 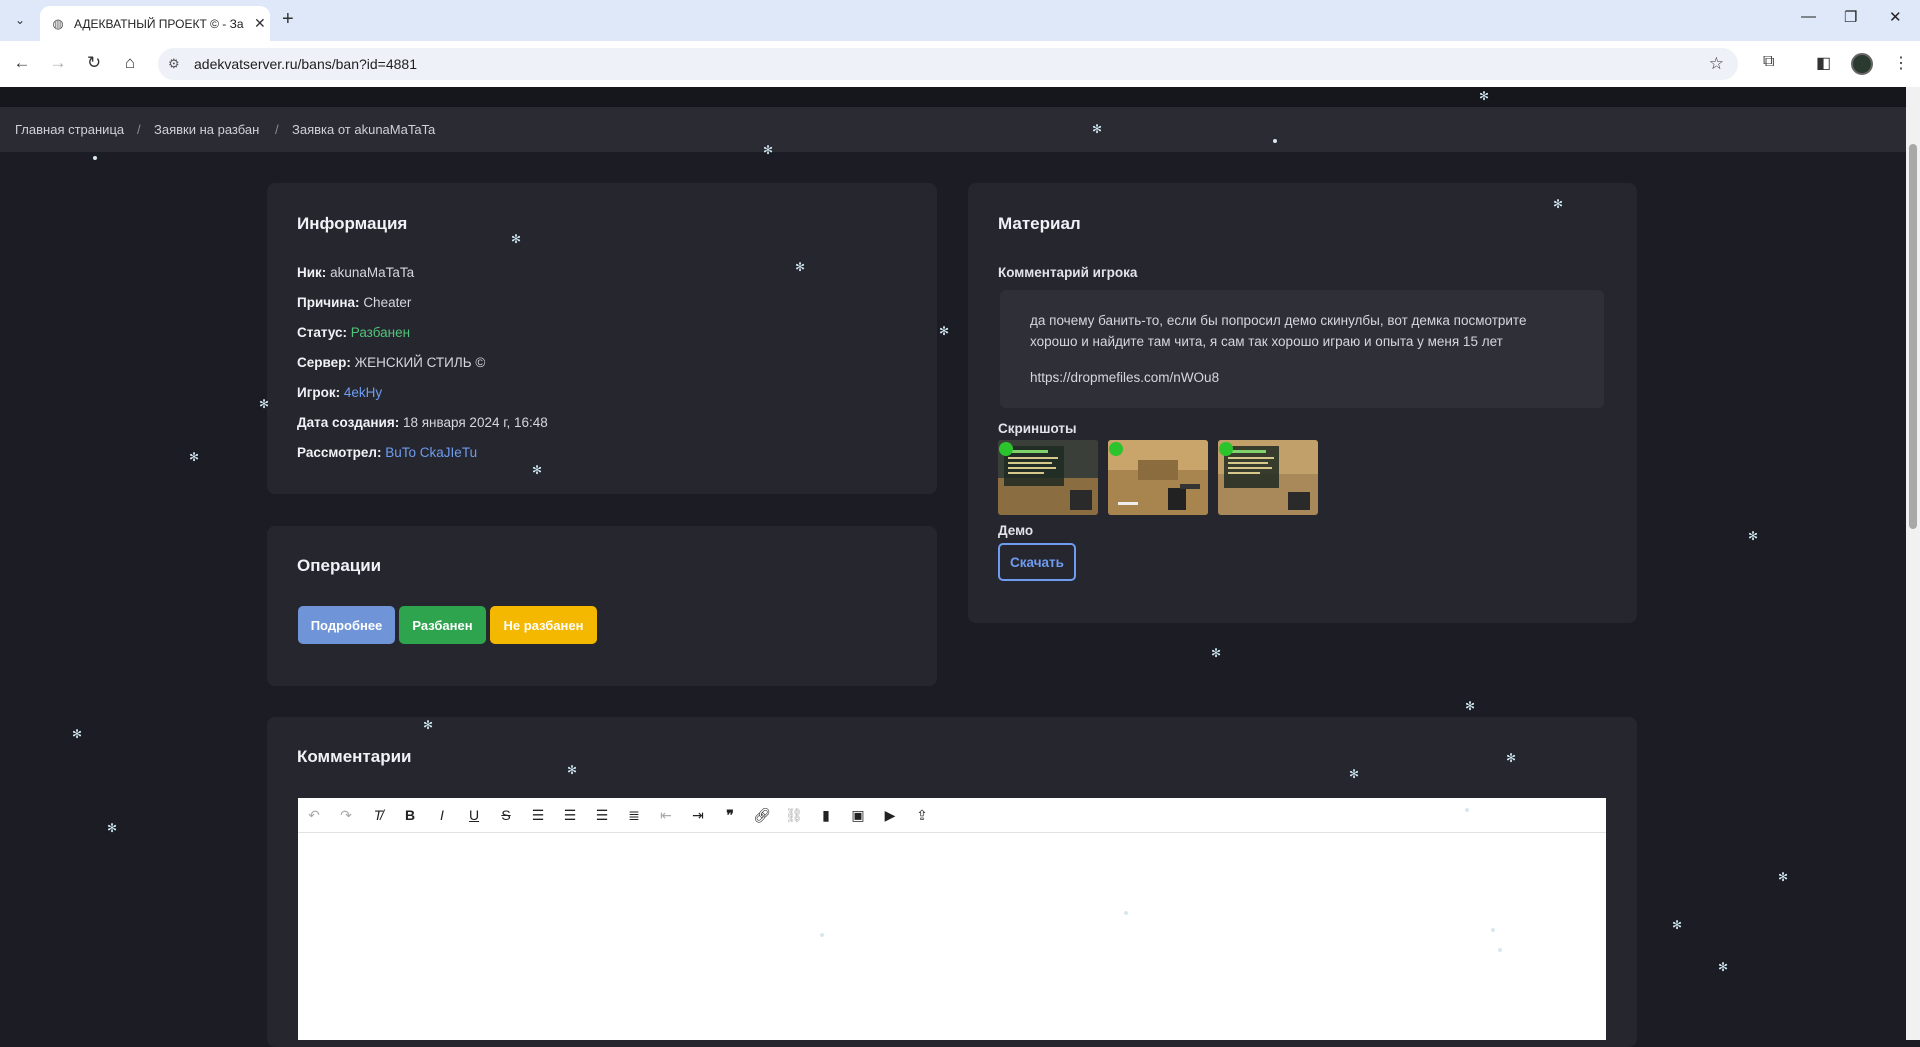 I want to click on bookmark-star-icon: ☆, so click(x=1716, y=64).